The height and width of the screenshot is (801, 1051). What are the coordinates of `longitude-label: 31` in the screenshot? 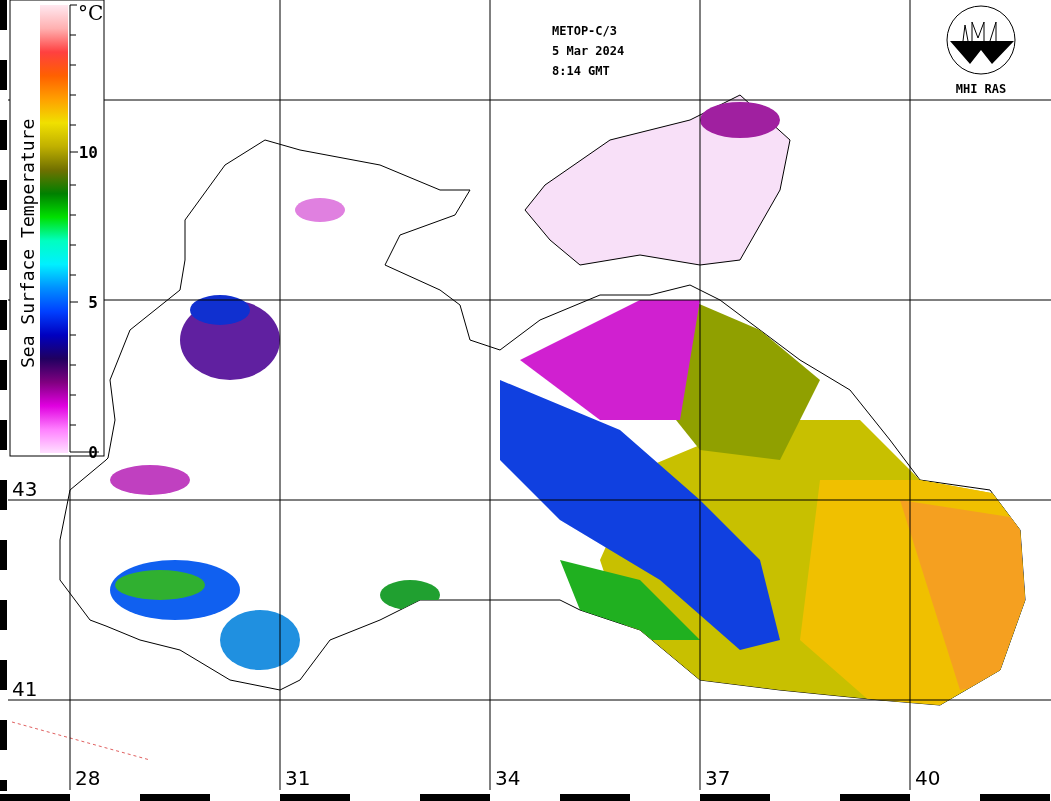 It's located at (298, 778).